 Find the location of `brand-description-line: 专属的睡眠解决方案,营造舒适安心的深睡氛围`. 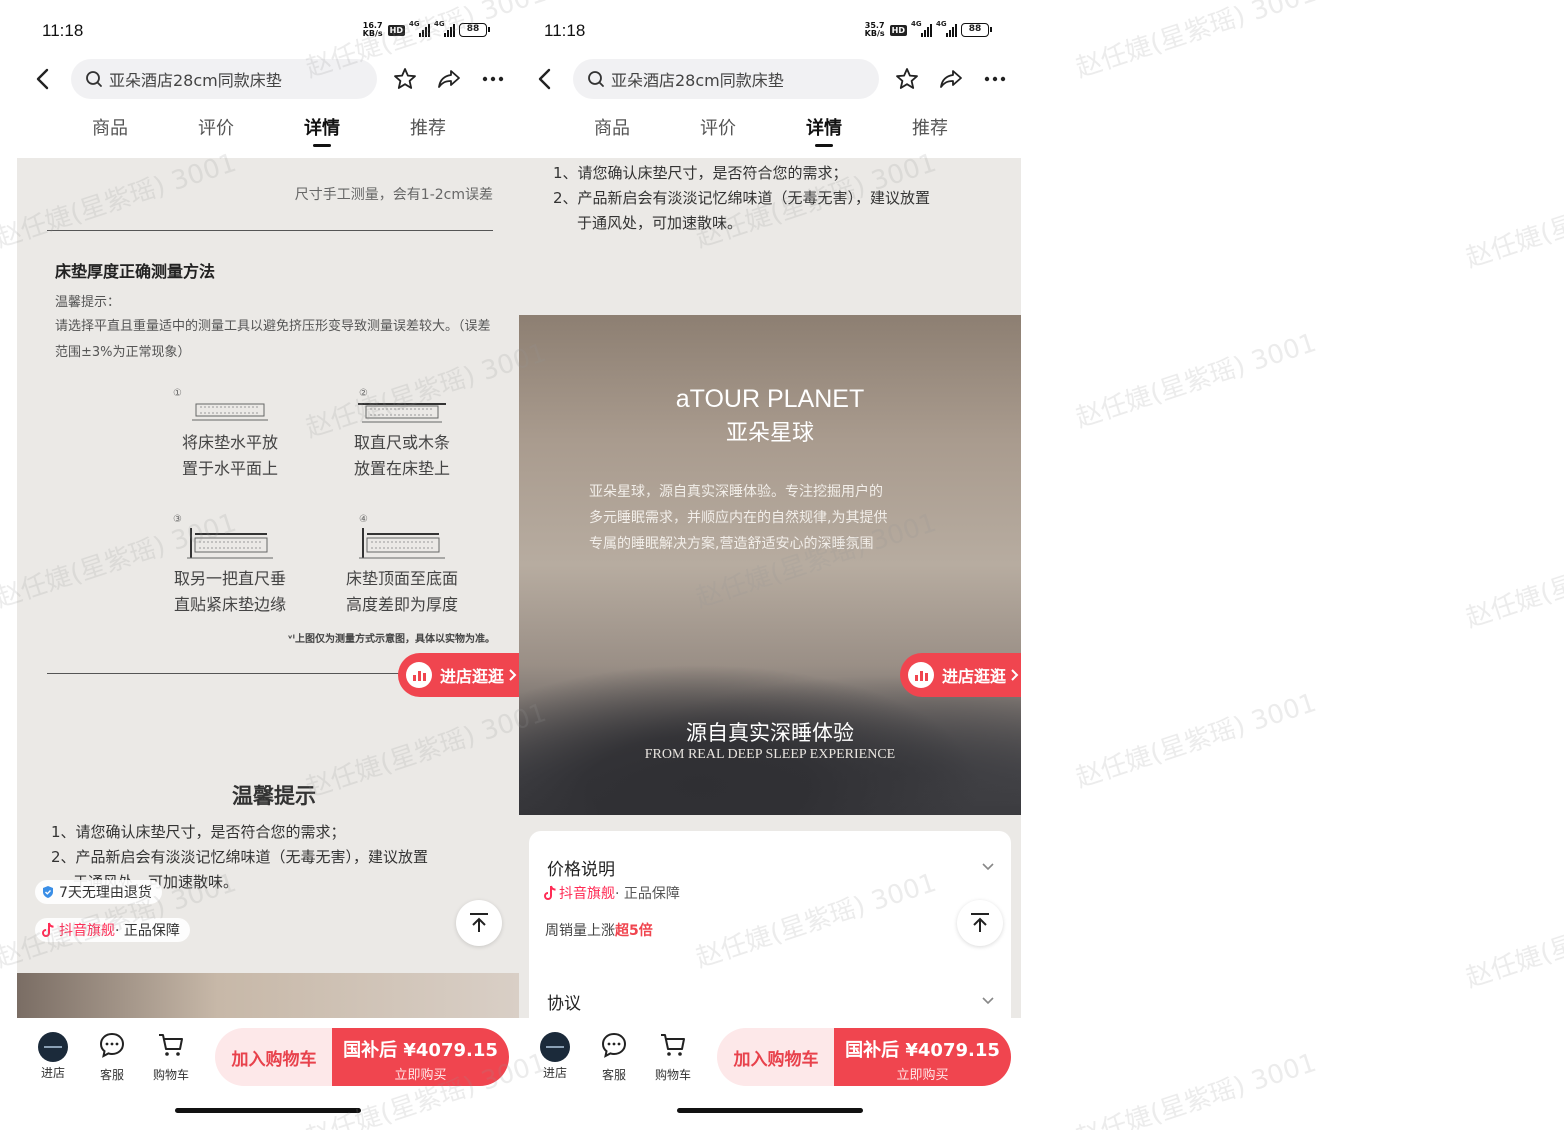

brand-description-line: 专属的睡眠解决方案,营造舒适安心的深睡氛围 is located at coordinates (731, 544).